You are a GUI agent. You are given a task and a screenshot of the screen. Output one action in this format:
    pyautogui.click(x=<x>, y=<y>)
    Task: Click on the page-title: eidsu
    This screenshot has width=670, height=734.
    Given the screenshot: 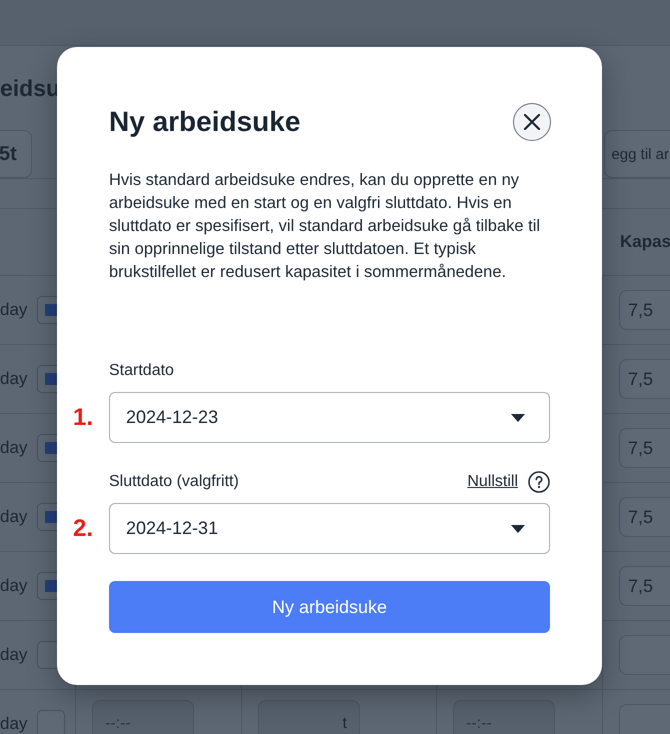 What is the action you would take?
    pyautogui.click(x=30, y=88)
    